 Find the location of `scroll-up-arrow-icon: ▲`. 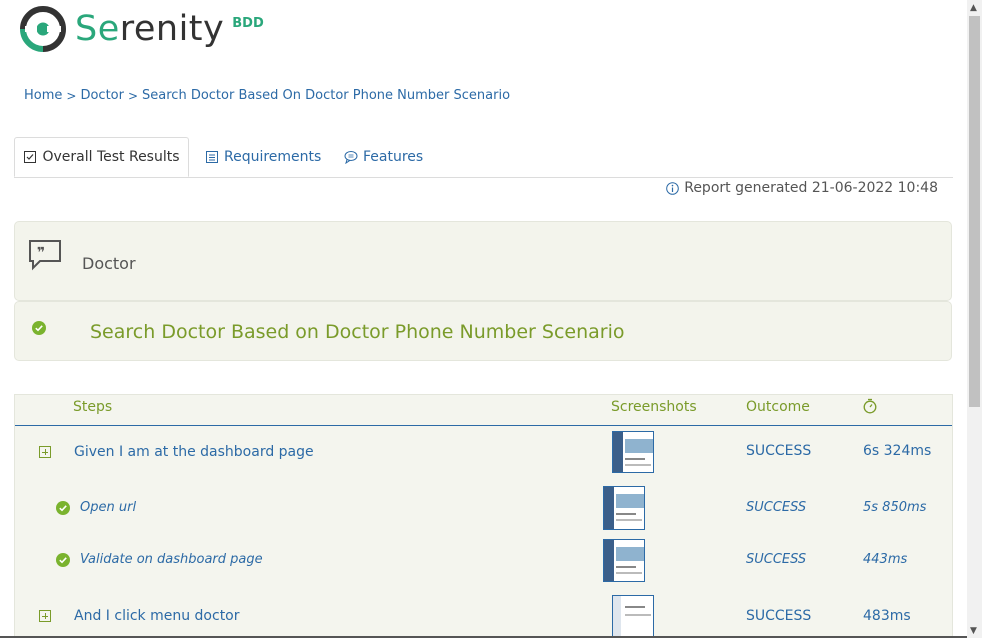

scroll-up-arrow-icon: ▲ is located at coordinates (973, 8).